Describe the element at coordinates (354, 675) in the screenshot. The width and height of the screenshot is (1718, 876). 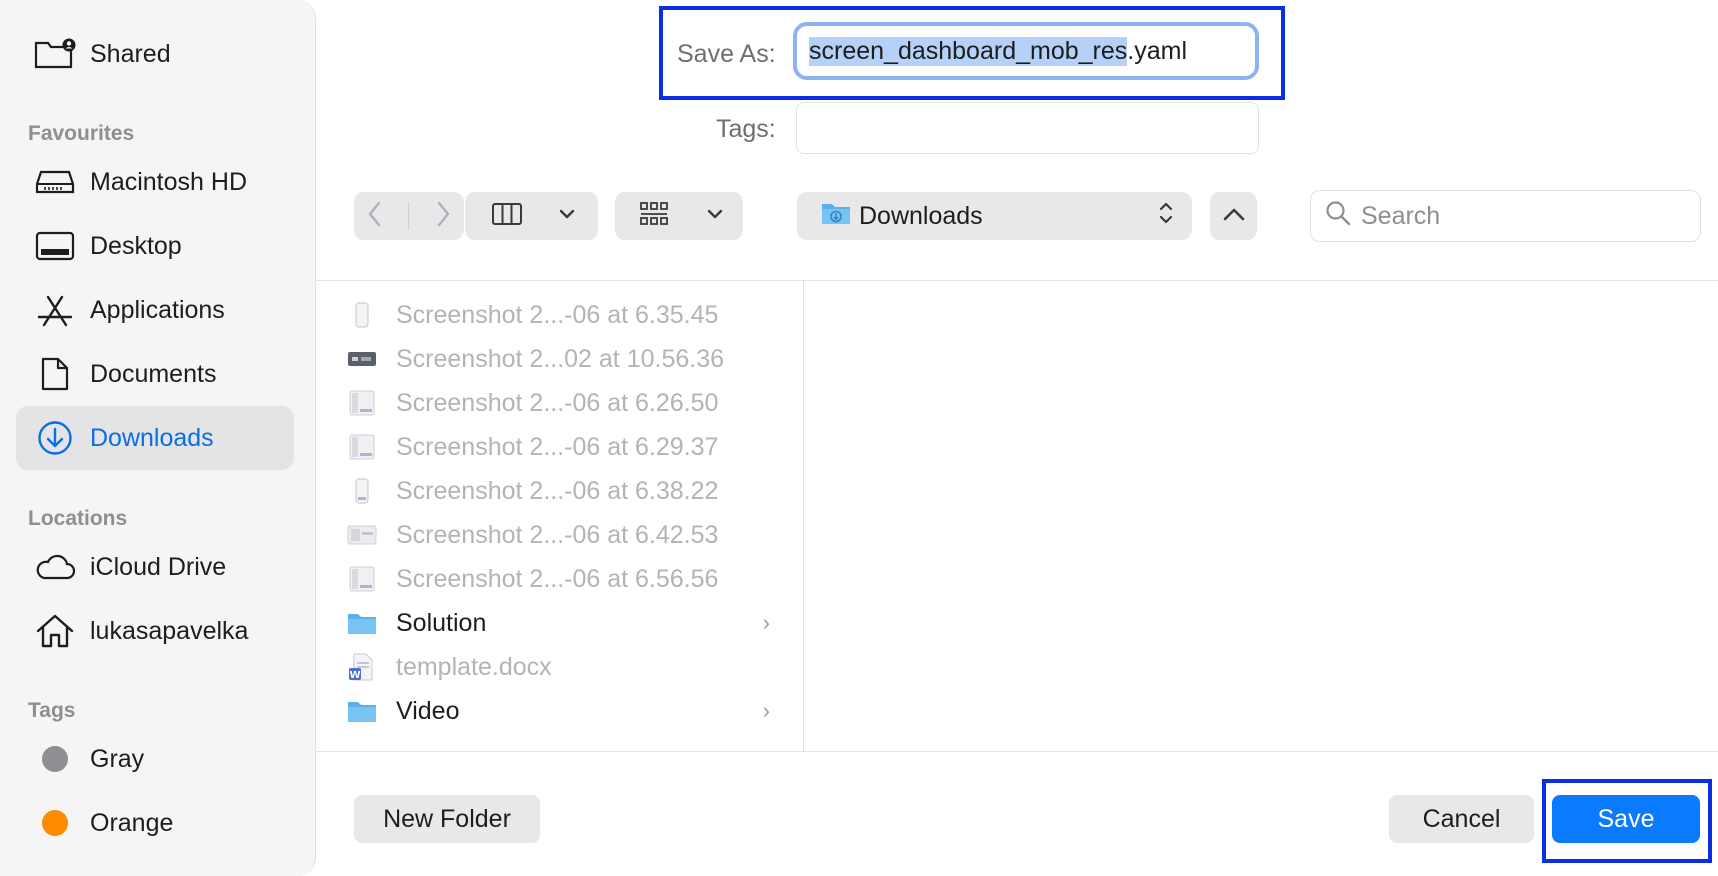
I see `svg-text: W` at that location.